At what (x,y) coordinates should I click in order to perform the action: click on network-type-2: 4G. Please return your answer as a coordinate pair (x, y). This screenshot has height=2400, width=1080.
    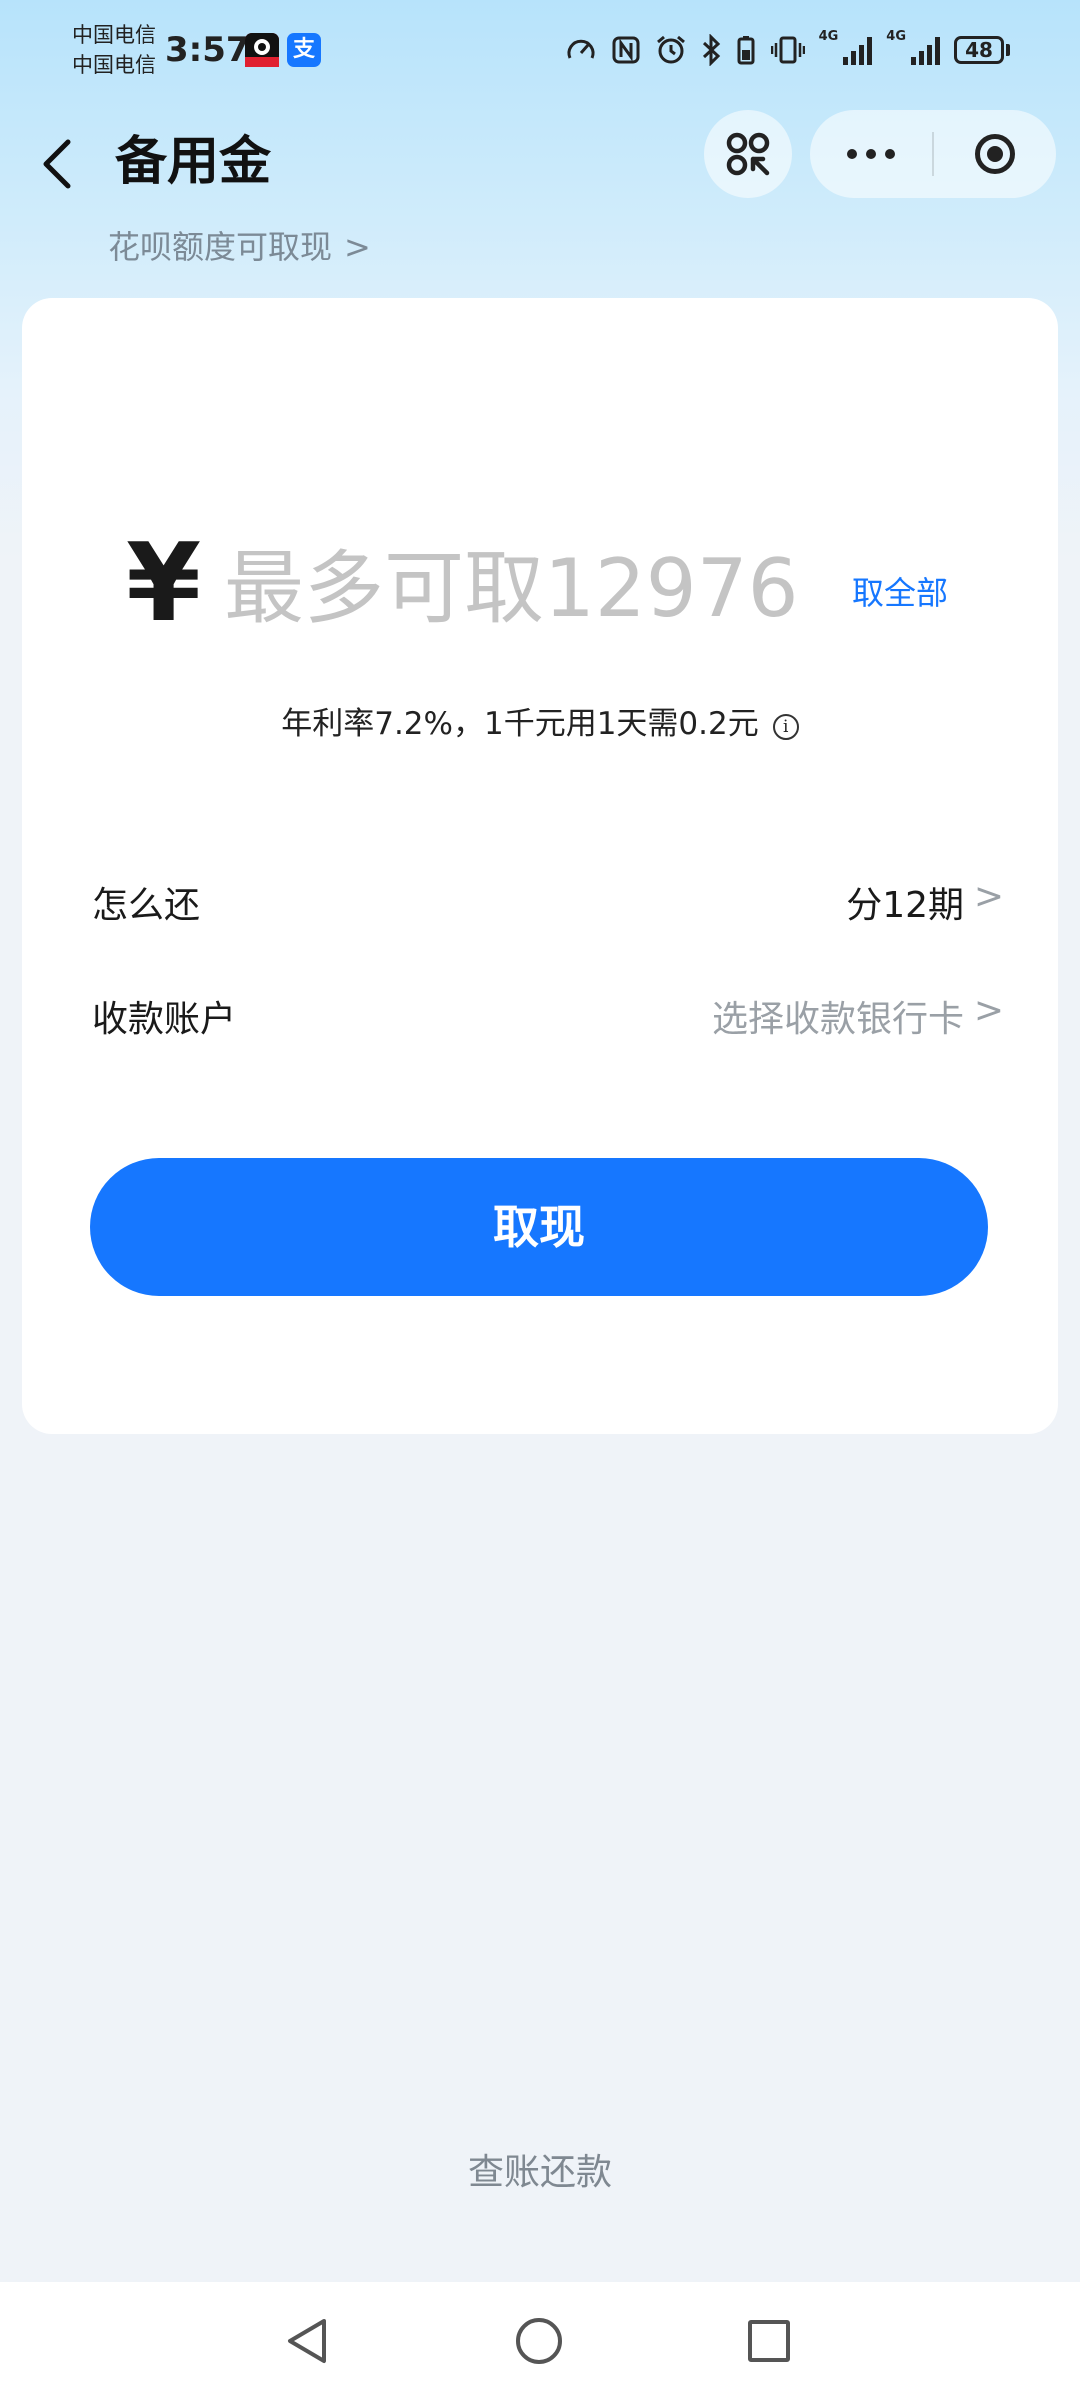
    Looking at the image, I should click on (896, 36).